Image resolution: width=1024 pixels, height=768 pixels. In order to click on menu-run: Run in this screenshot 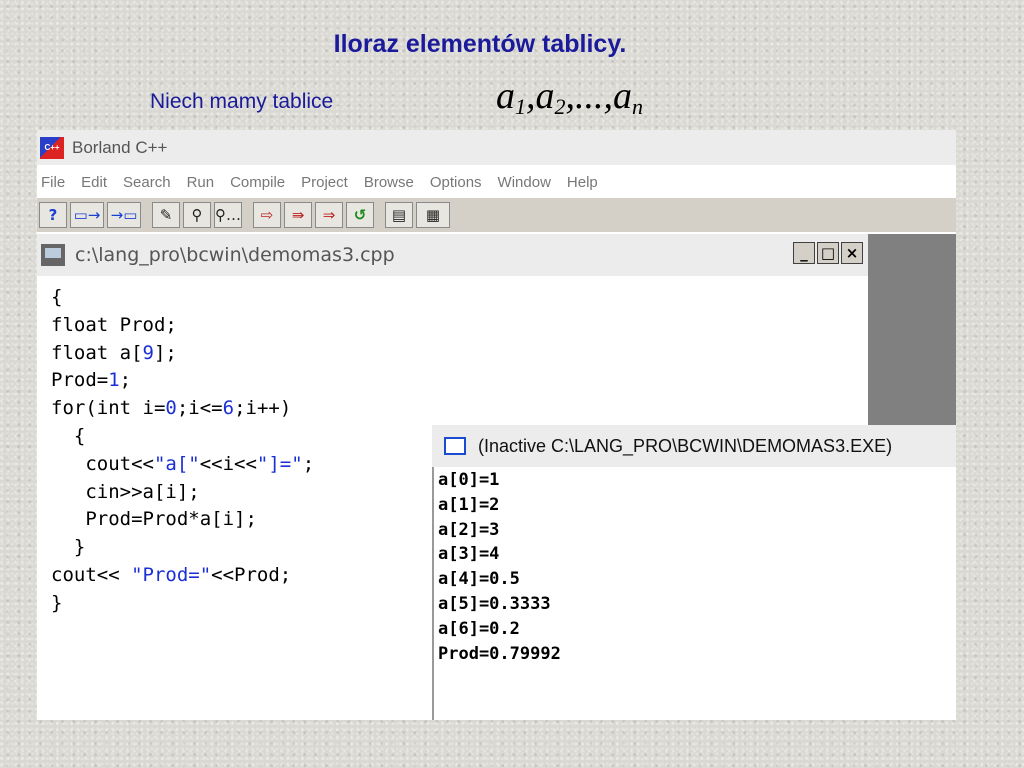, I will do `click(201, 182)`.